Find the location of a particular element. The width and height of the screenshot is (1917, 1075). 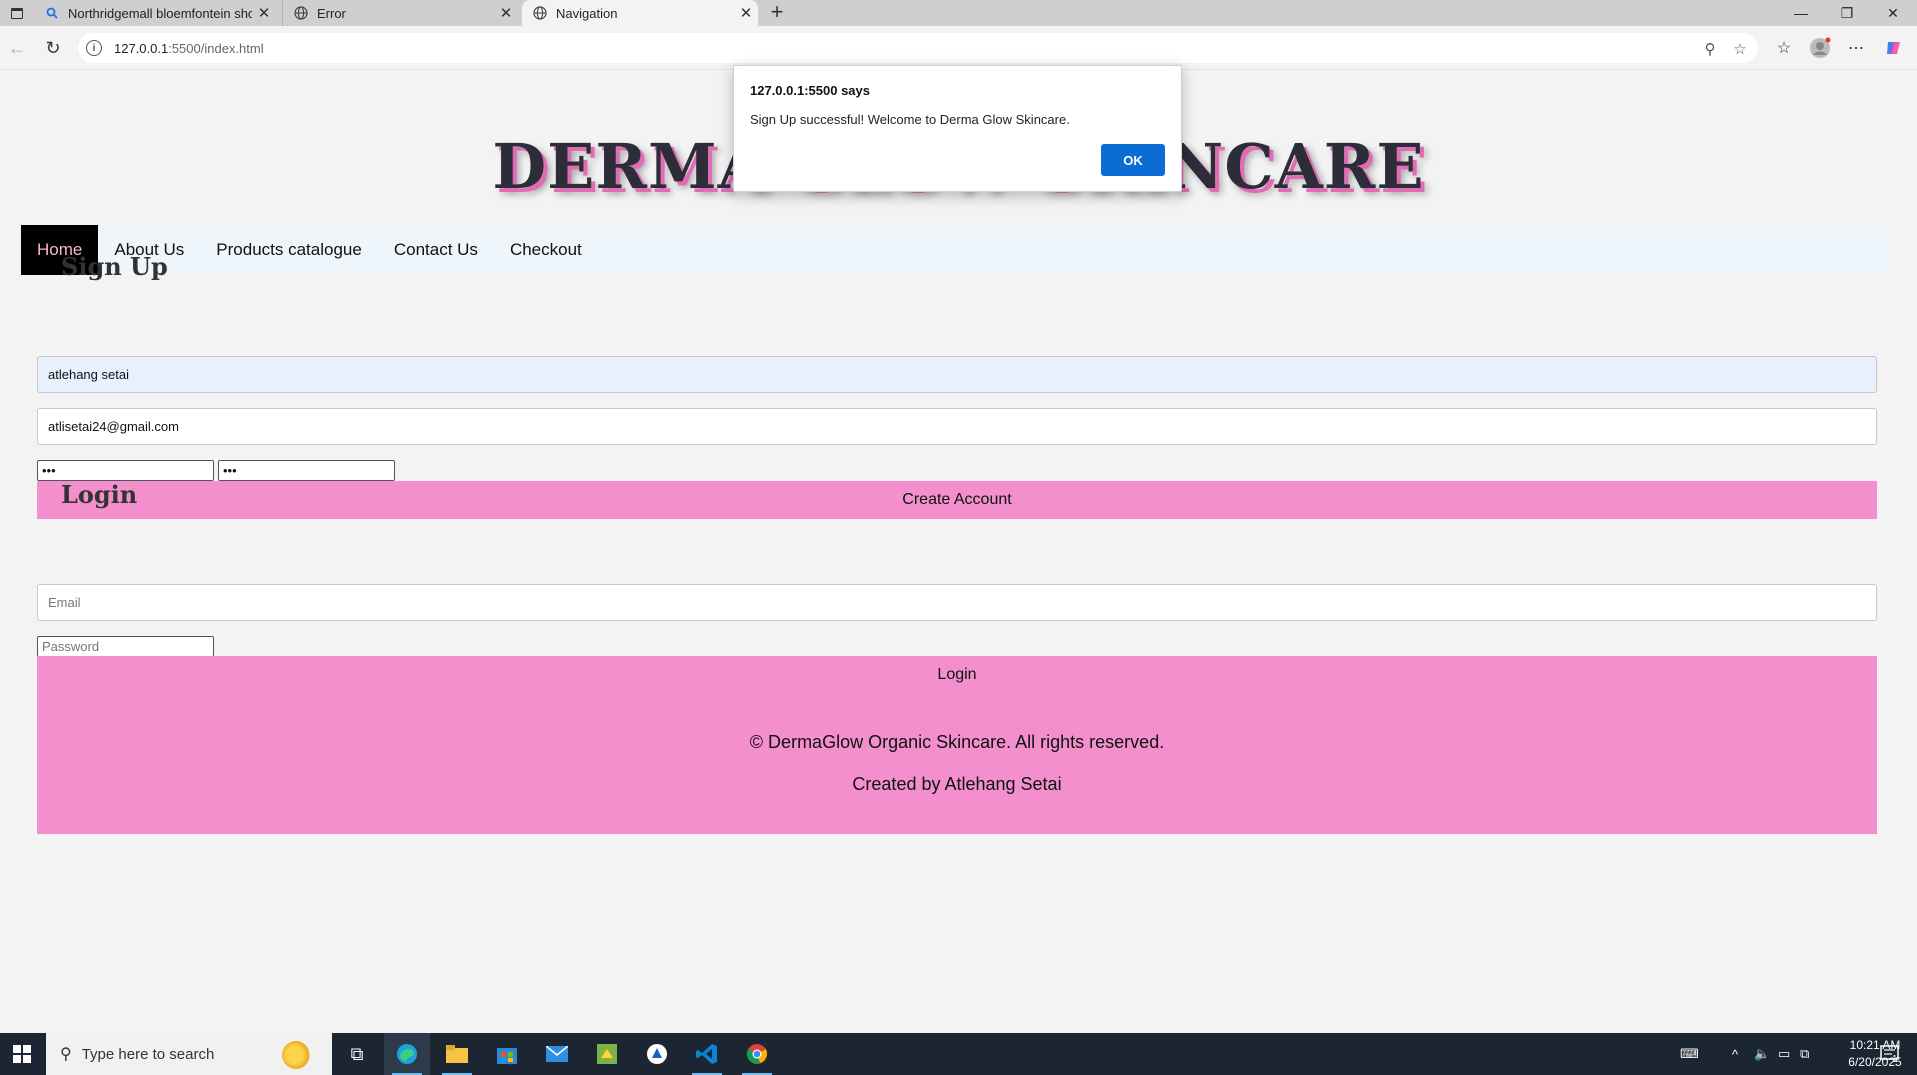

search-icon is located at coordinates (52, 13).